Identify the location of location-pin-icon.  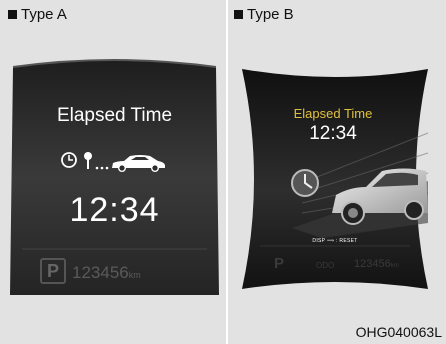
(88, 160).